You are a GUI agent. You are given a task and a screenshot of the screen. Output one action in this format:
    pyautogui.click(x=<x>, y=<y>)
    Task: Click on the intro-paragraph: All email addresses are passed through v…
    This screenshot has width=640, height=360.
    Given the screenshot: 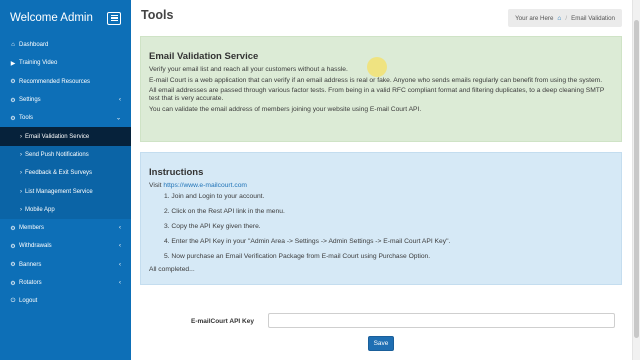 What is the action you would take?
    pyautogui.click(x=377, y=95)
    